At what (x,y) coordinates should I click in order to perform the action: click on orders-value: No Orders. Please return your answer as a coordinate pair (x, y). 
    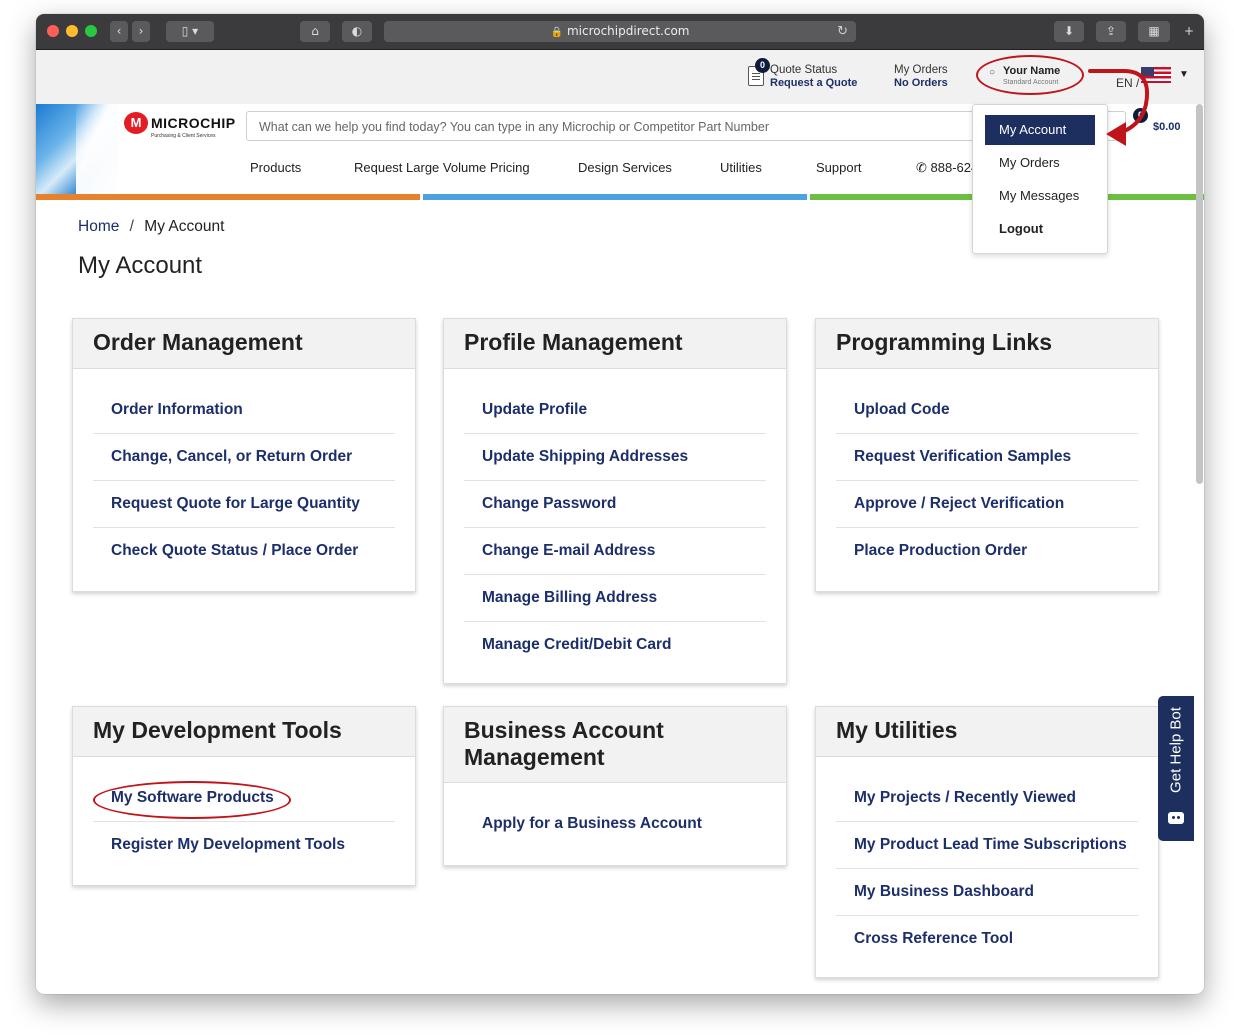
    Looking at the image, I should click on (921, 83).